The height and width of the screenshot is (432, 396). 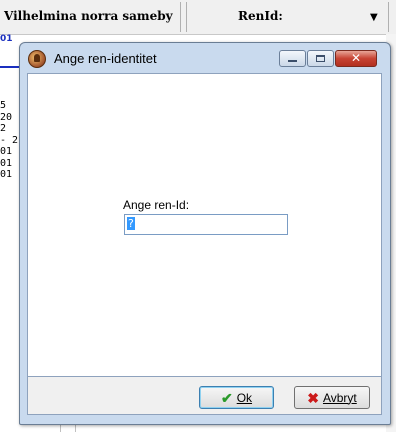 I want to click on close-button: ✕, so click(x=356, y=58).